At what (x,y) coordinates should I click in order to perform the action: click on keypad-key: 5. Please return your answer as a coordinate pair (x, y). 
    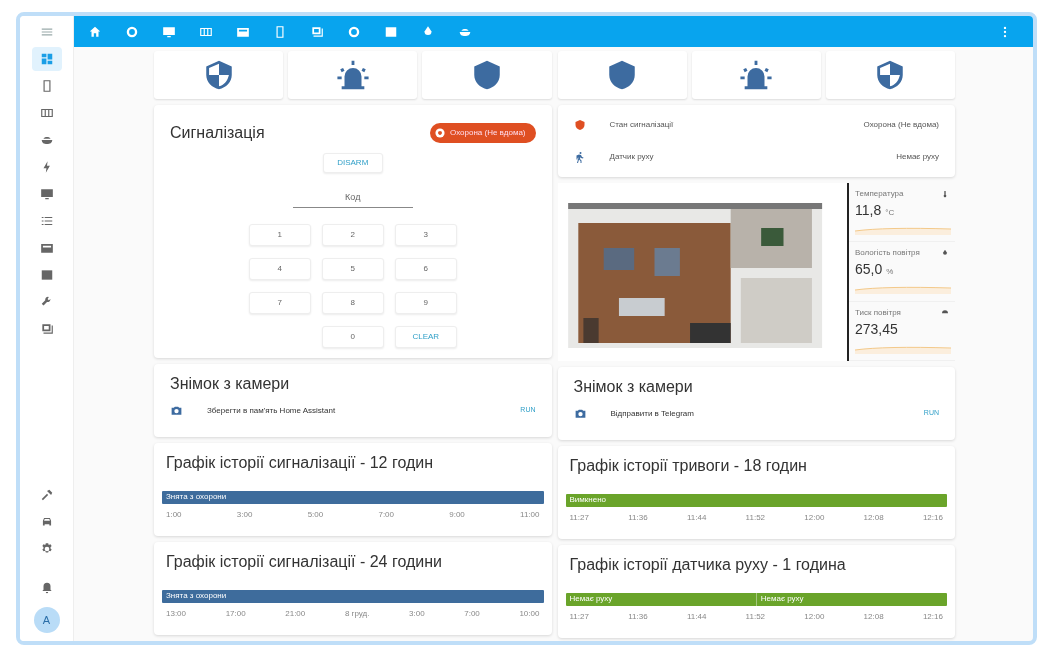
    Looking at the image, I should click on (352, 268).